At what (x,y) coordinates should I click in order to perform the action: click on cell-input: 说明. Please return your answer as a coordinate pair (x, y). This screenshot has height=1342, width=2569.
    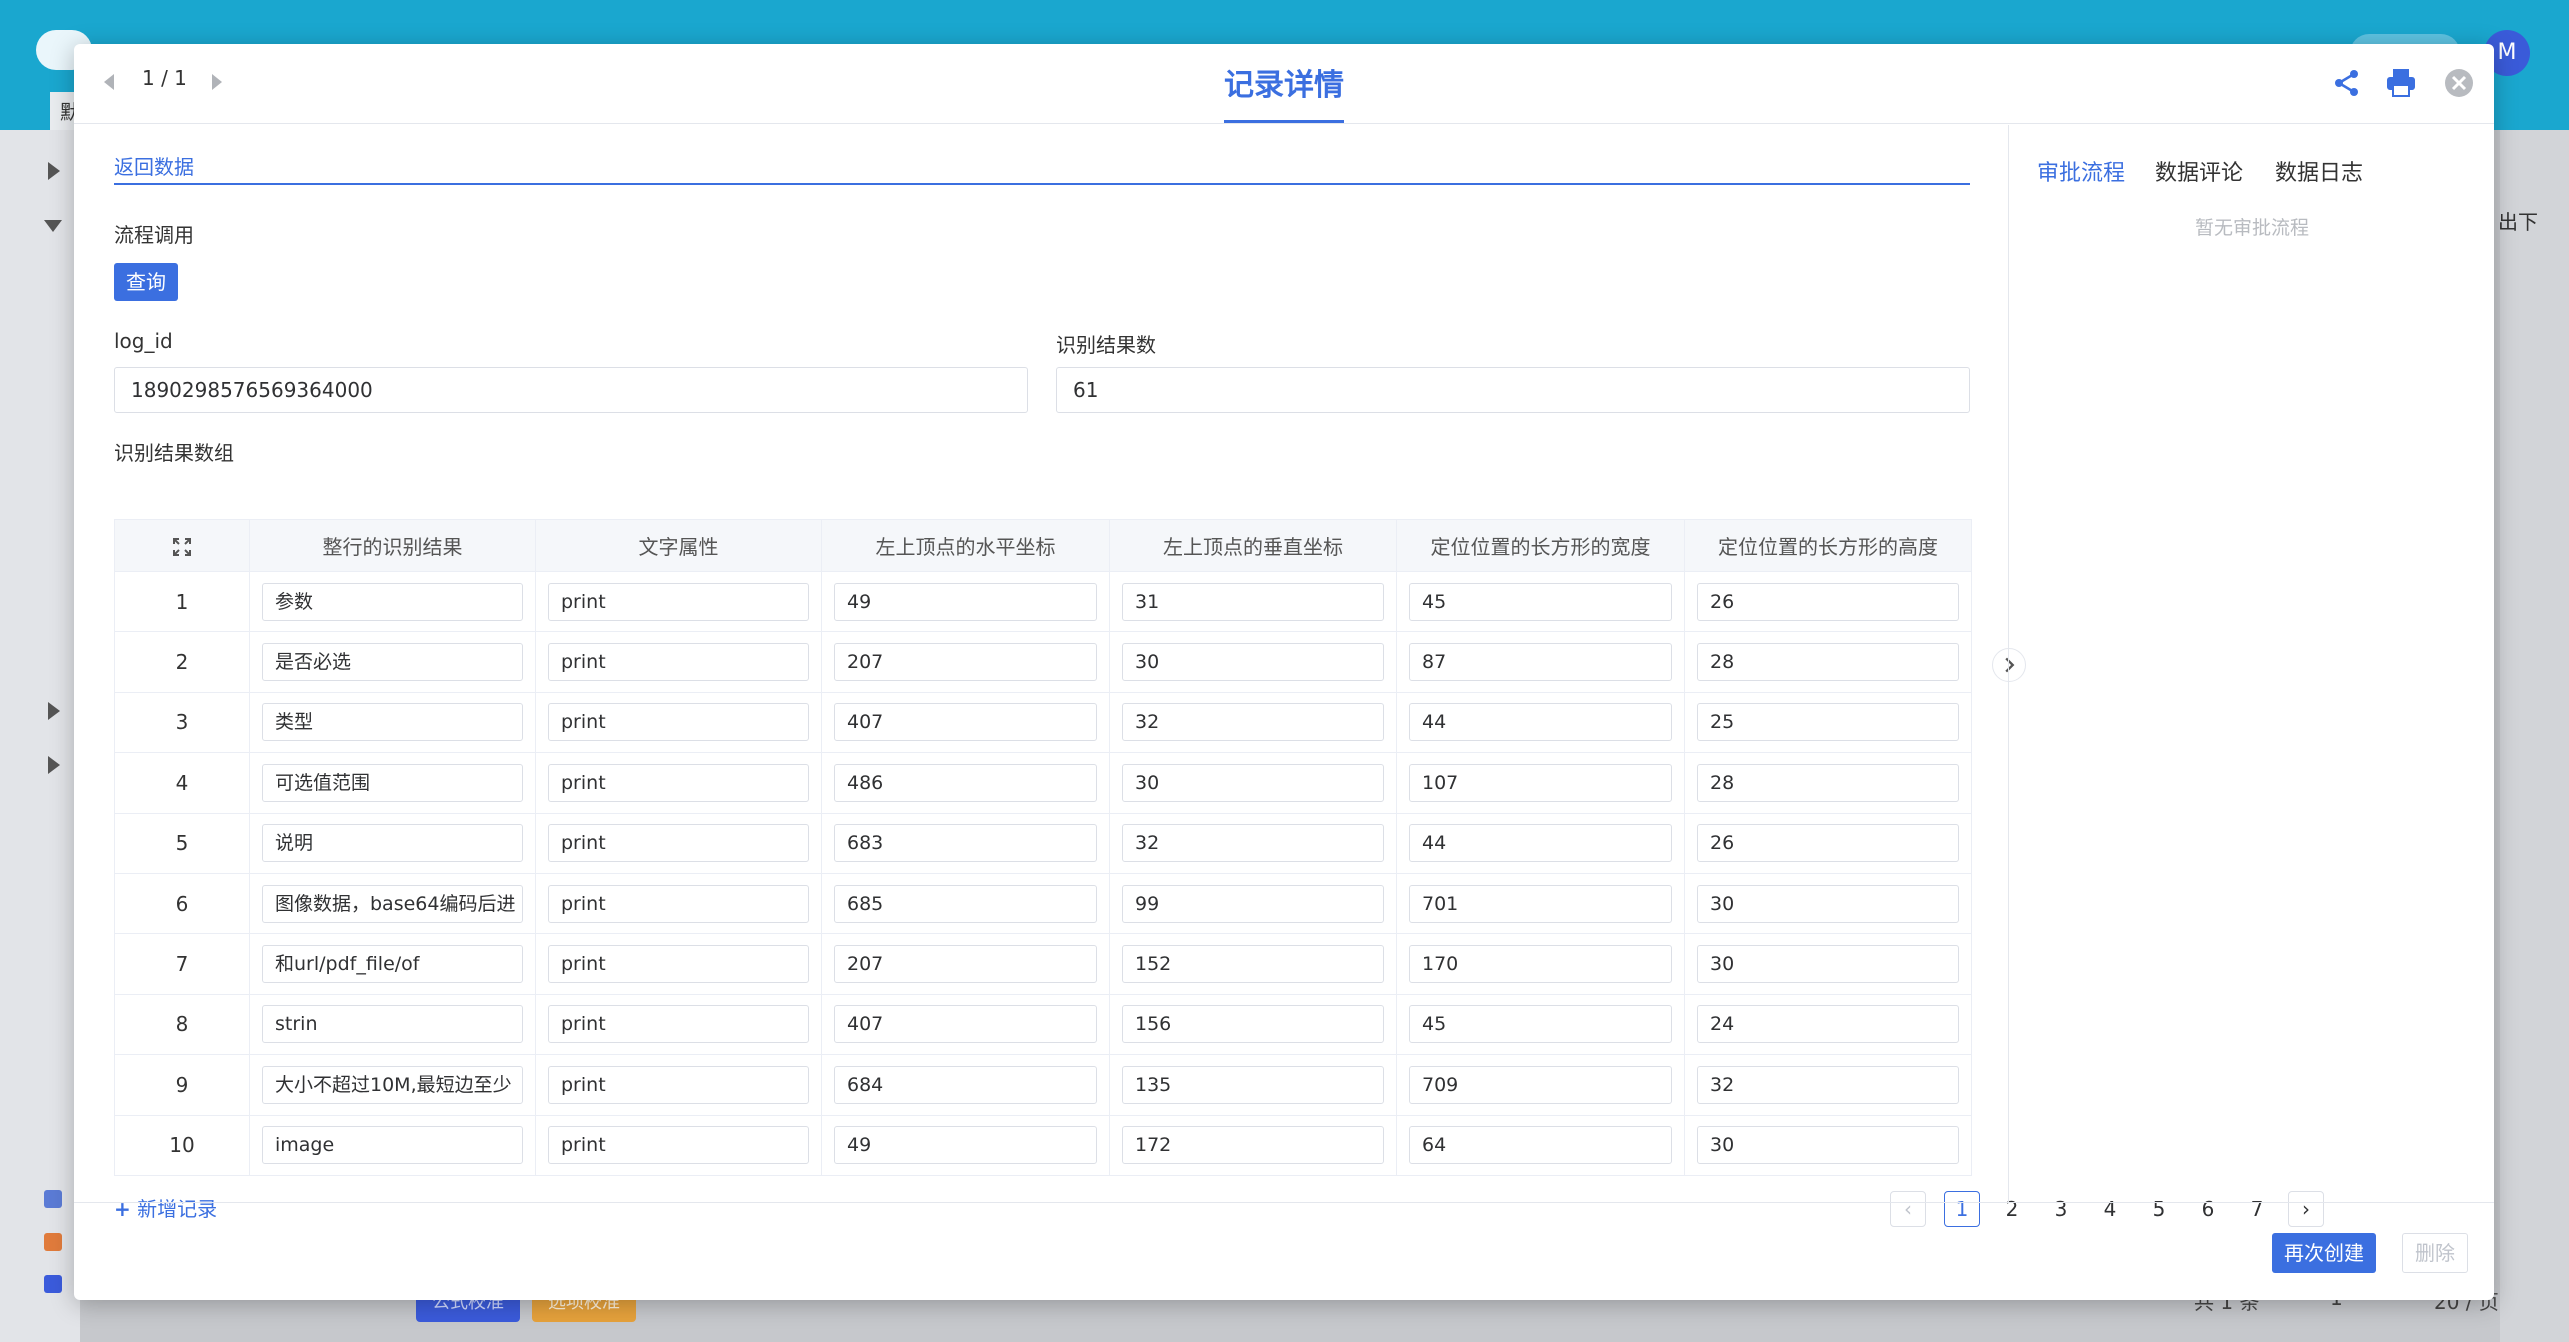
    Looking at the image, I should click on (392, 843).